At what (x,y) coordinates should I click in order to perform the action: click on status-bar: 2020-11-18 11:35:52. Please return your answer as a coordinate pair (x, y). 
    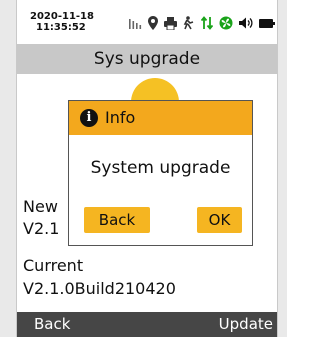
    Looking at the image, I should click on (147, 22).